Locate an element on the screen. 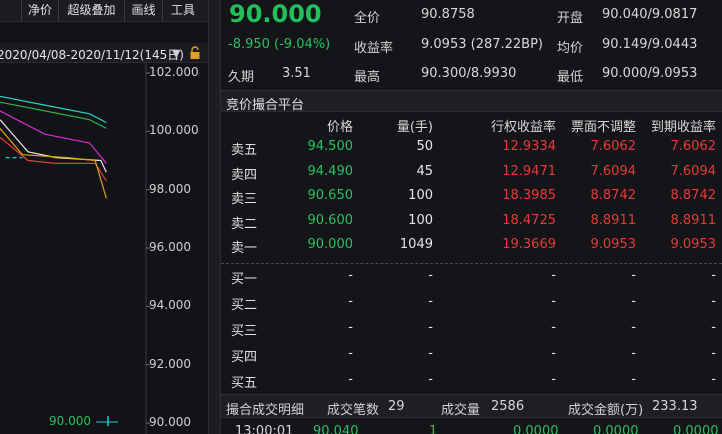 The width and height of the screenshot is (722, 434). deal-row-c3: 0.0000 is located at coordinates (696, 429).